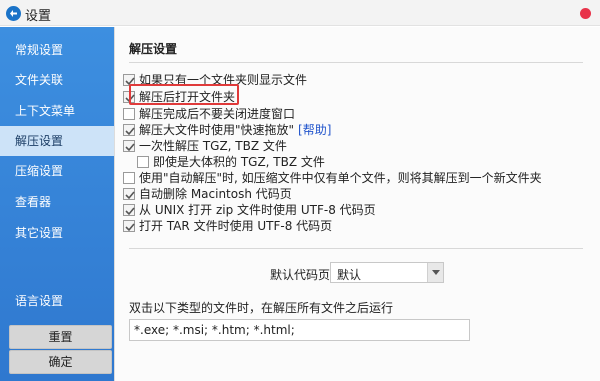  I want to click on codepage-value: 默认, so click(349, 275).